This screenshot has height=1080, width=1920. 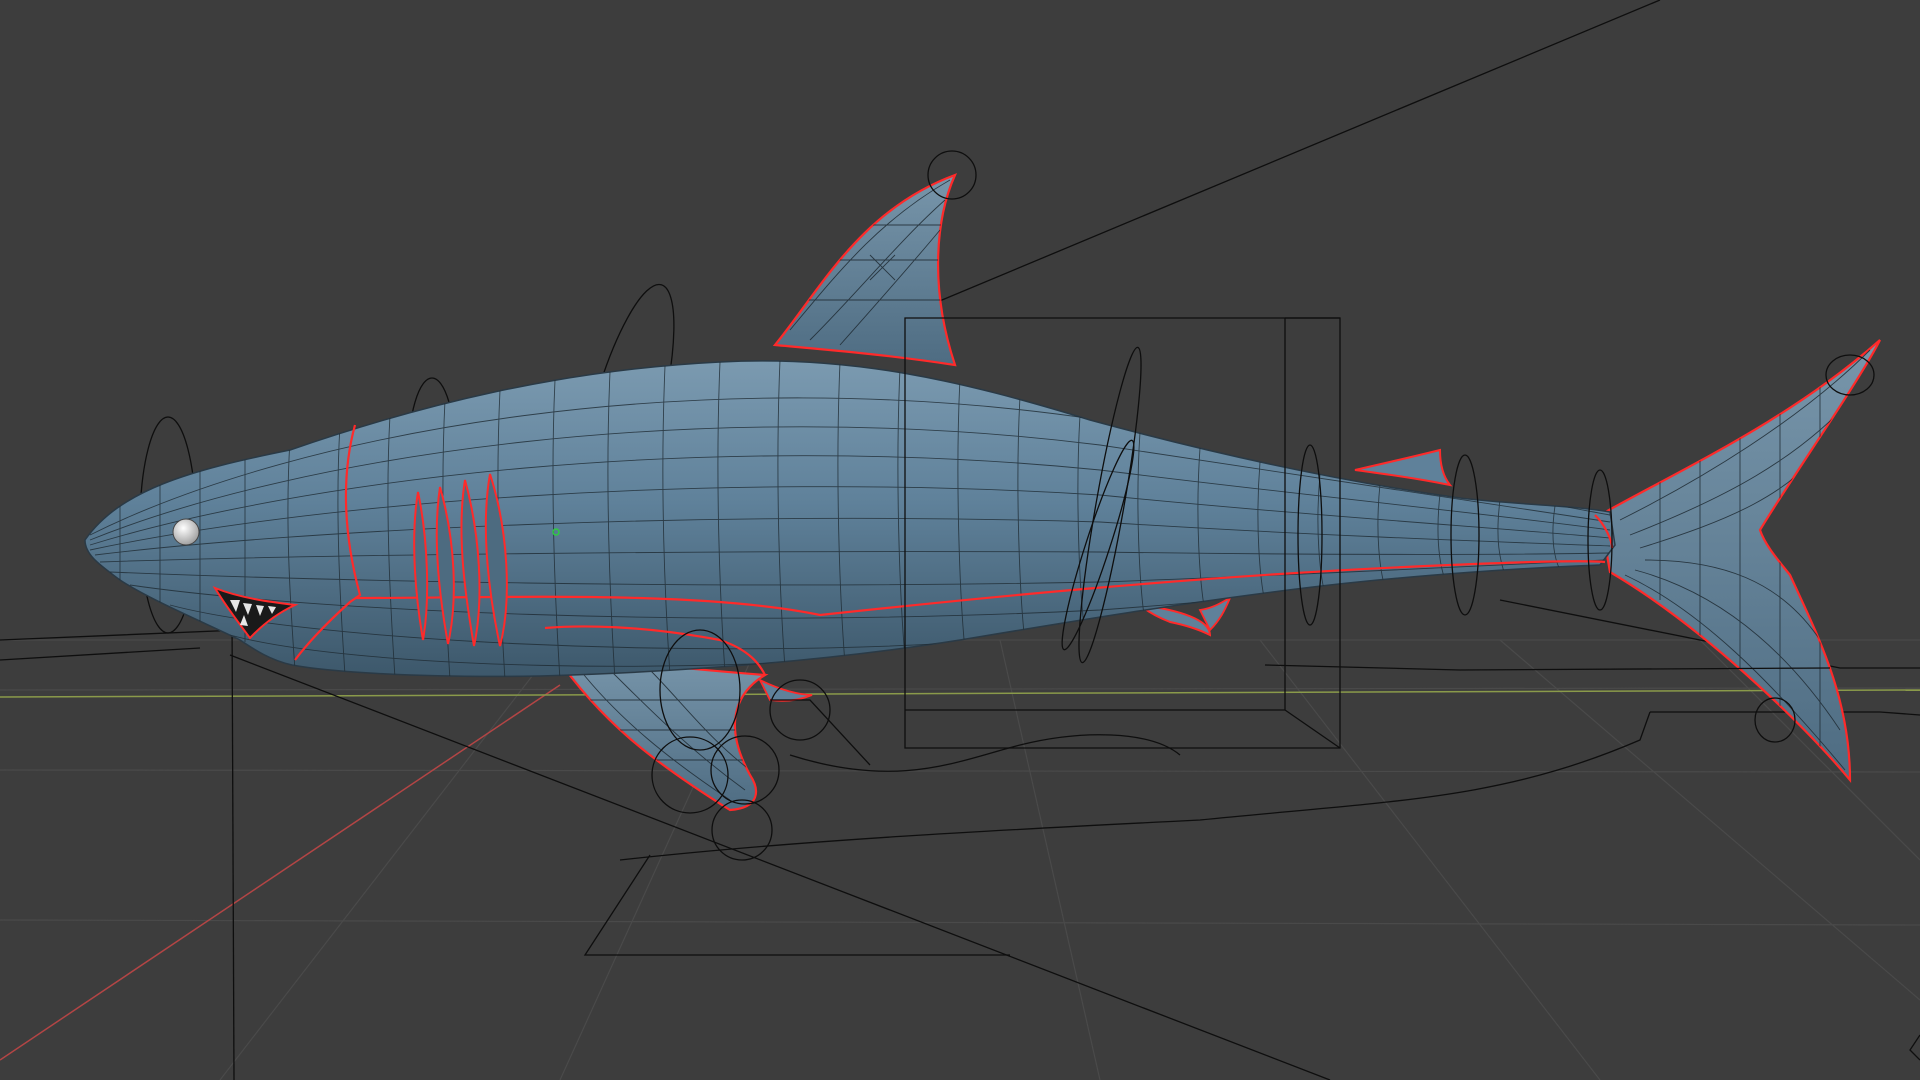 I want to click on shark-pectoral-fin, so click(x=661, y=732).